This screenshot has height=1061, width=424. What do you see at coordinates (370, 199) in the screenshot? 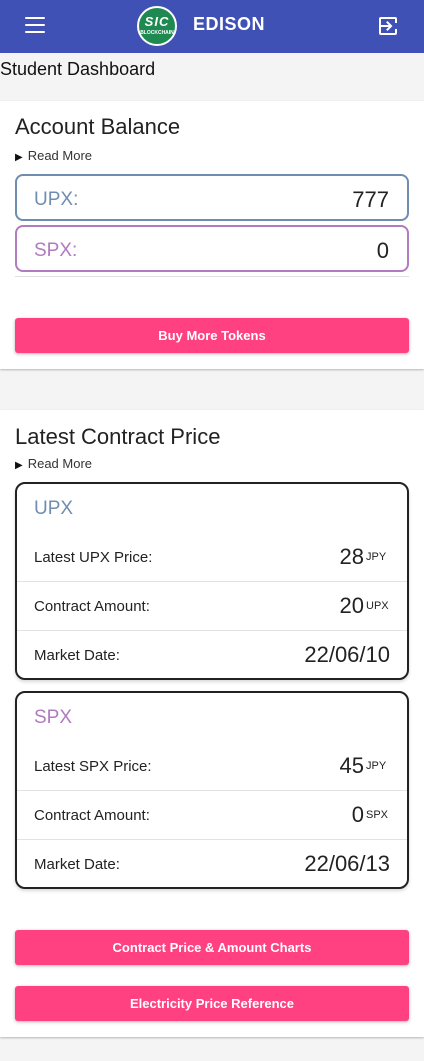
I see `upx-balance-value: 777` at bounding box center [370, 199].